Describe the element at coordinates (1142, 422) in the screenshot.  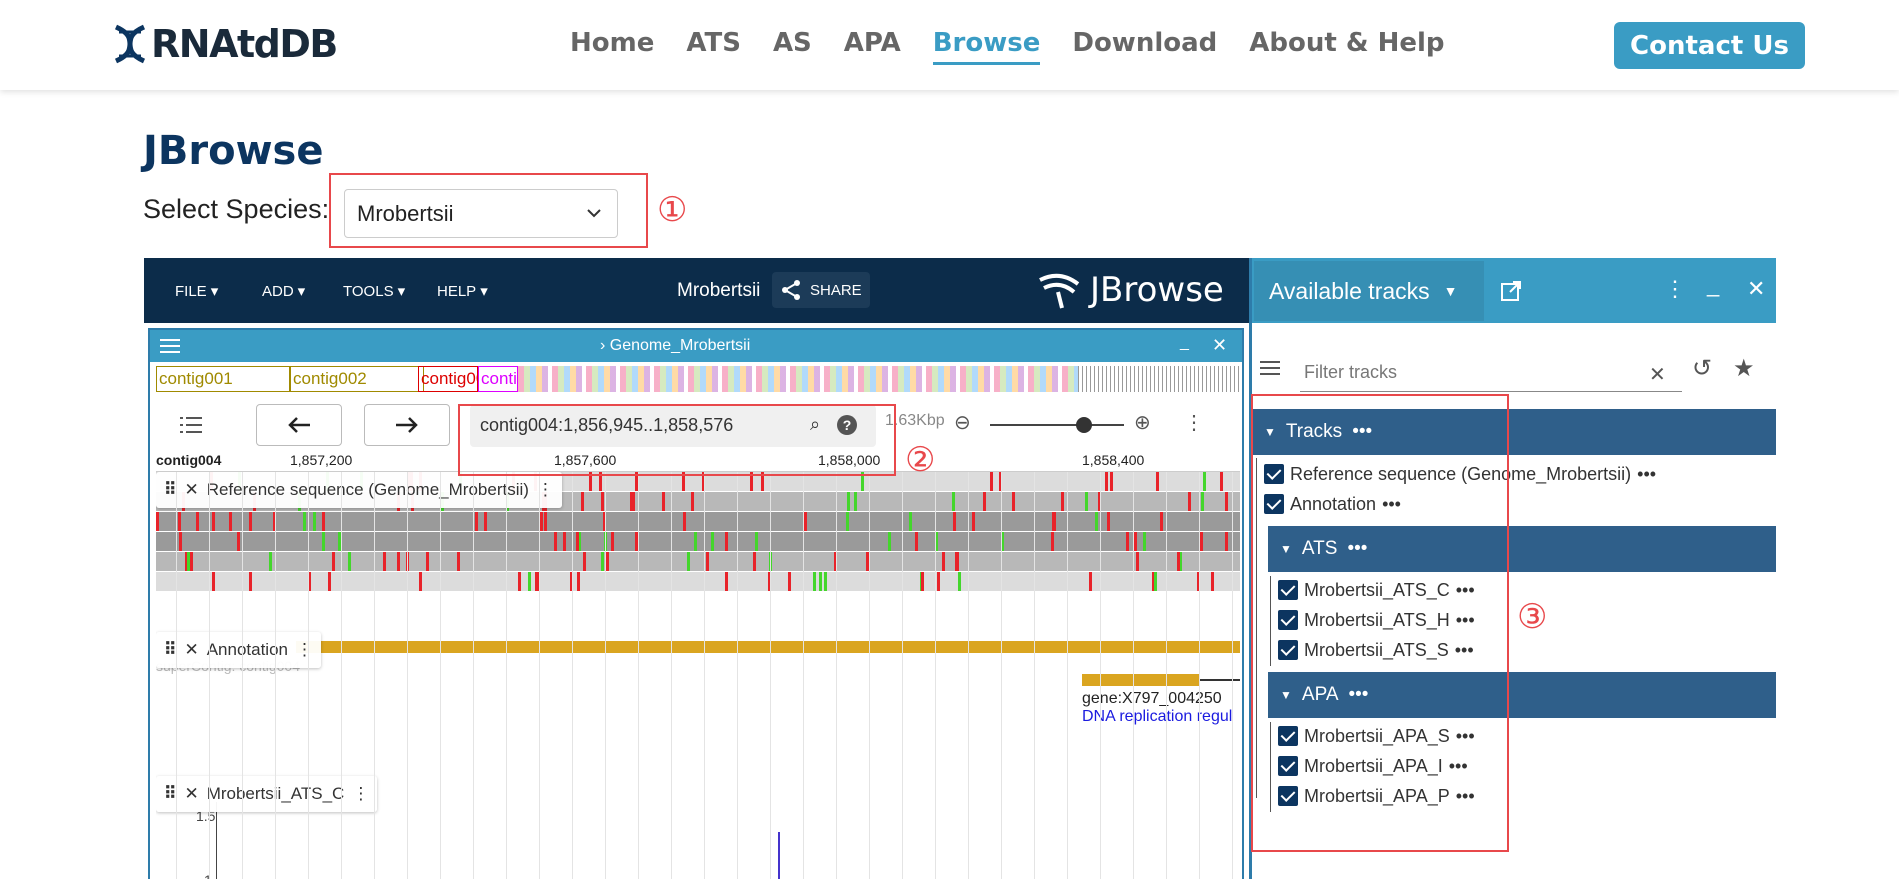
I see `zoom-in-icon: ⊕` at that location.